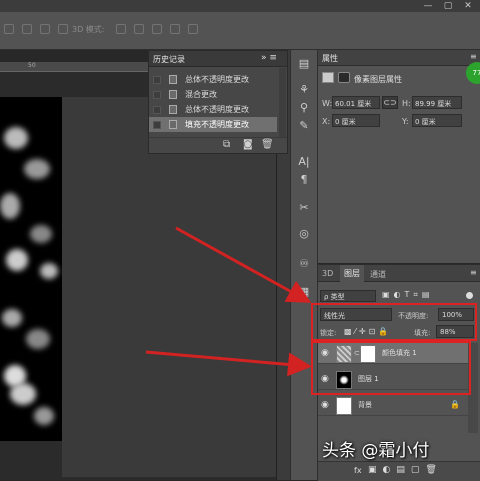  I want to click on arrow-to-layers, so click(228, 363).